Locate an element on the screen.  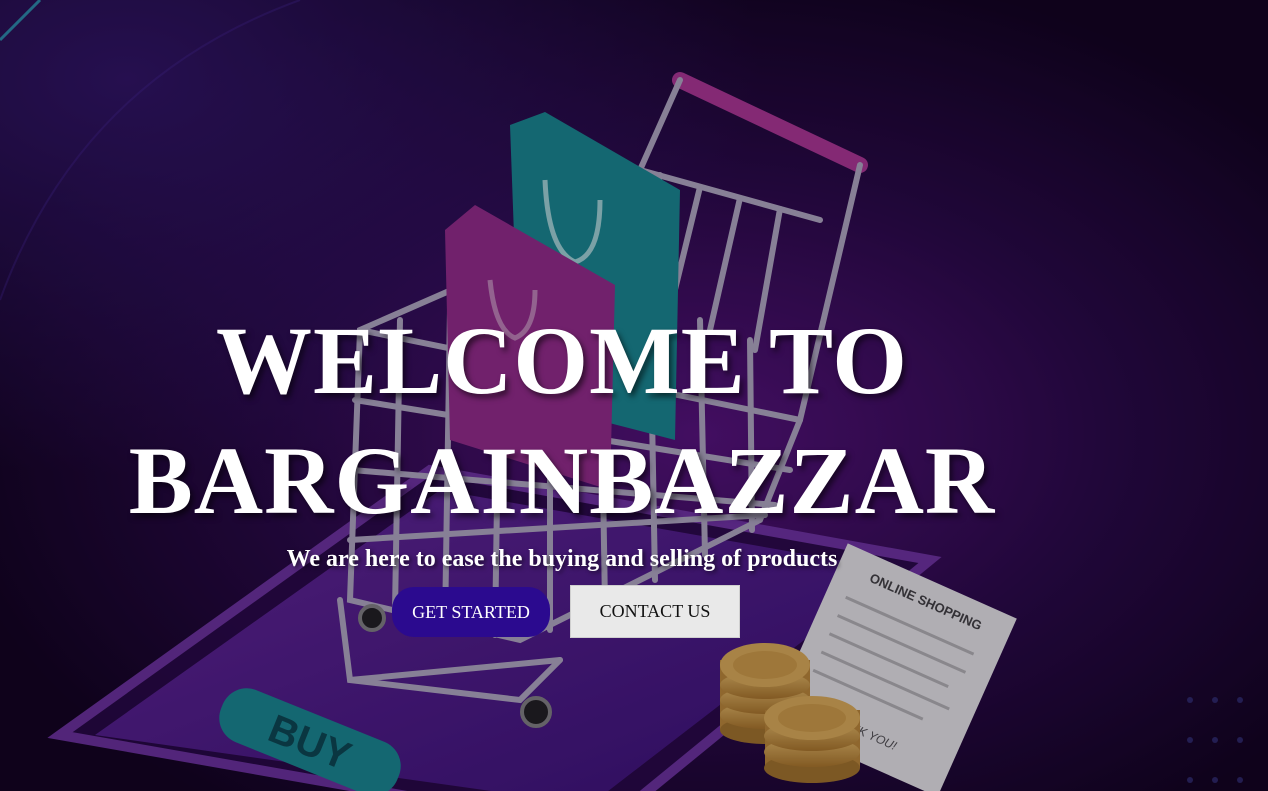
get-started-button: GET STARTED is located at coordinates (471, 612).